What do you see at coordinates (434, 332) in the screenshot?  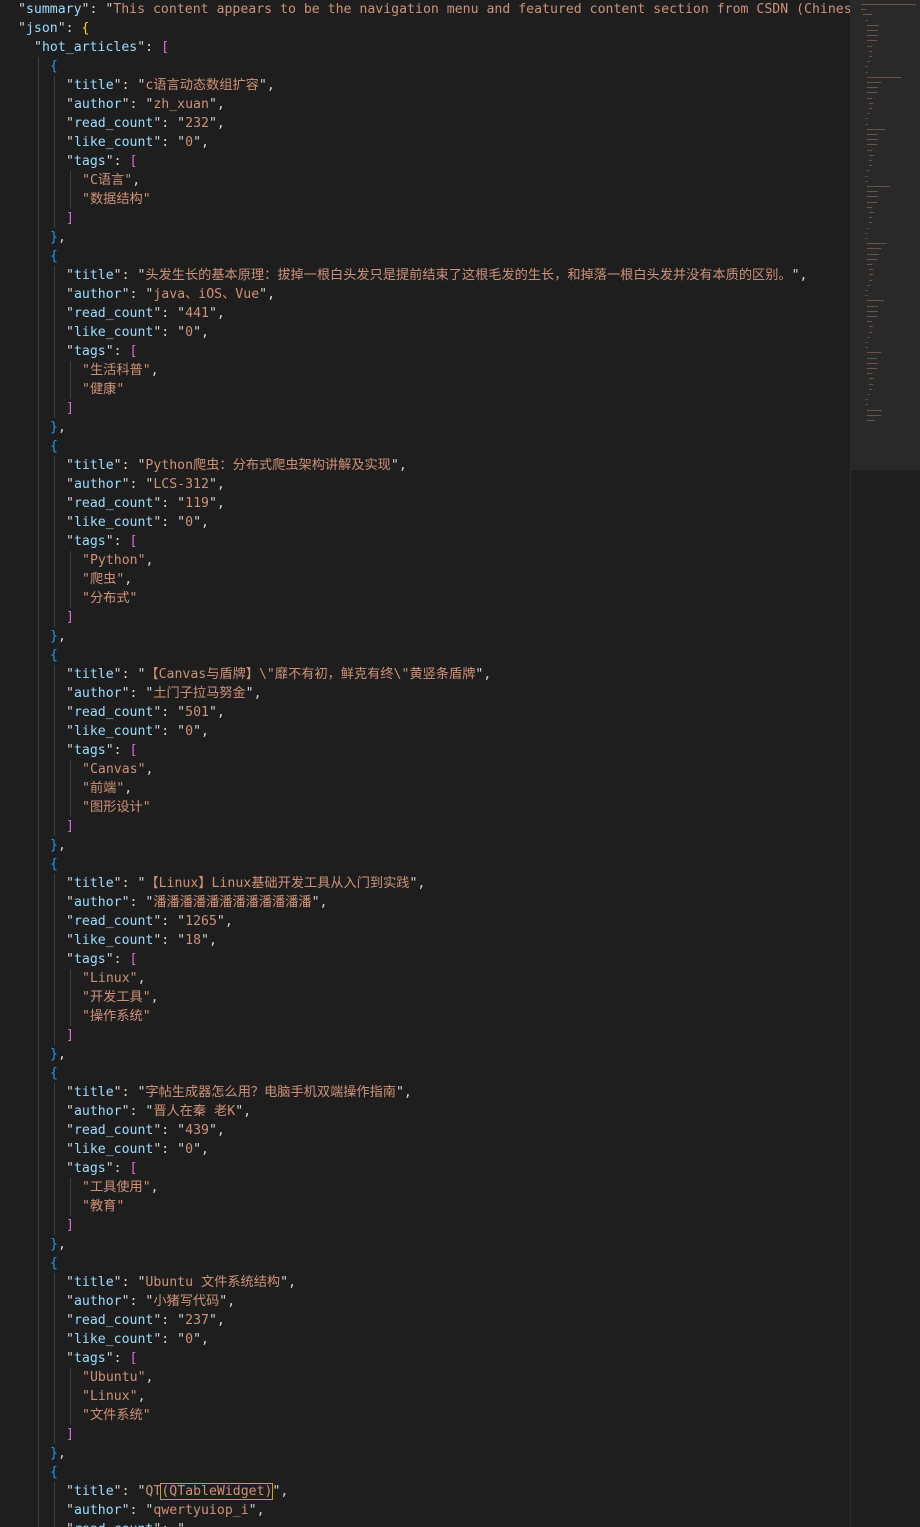 I see `article-like-count-line: "like_count": "0",` at bounding box center [434, 332].